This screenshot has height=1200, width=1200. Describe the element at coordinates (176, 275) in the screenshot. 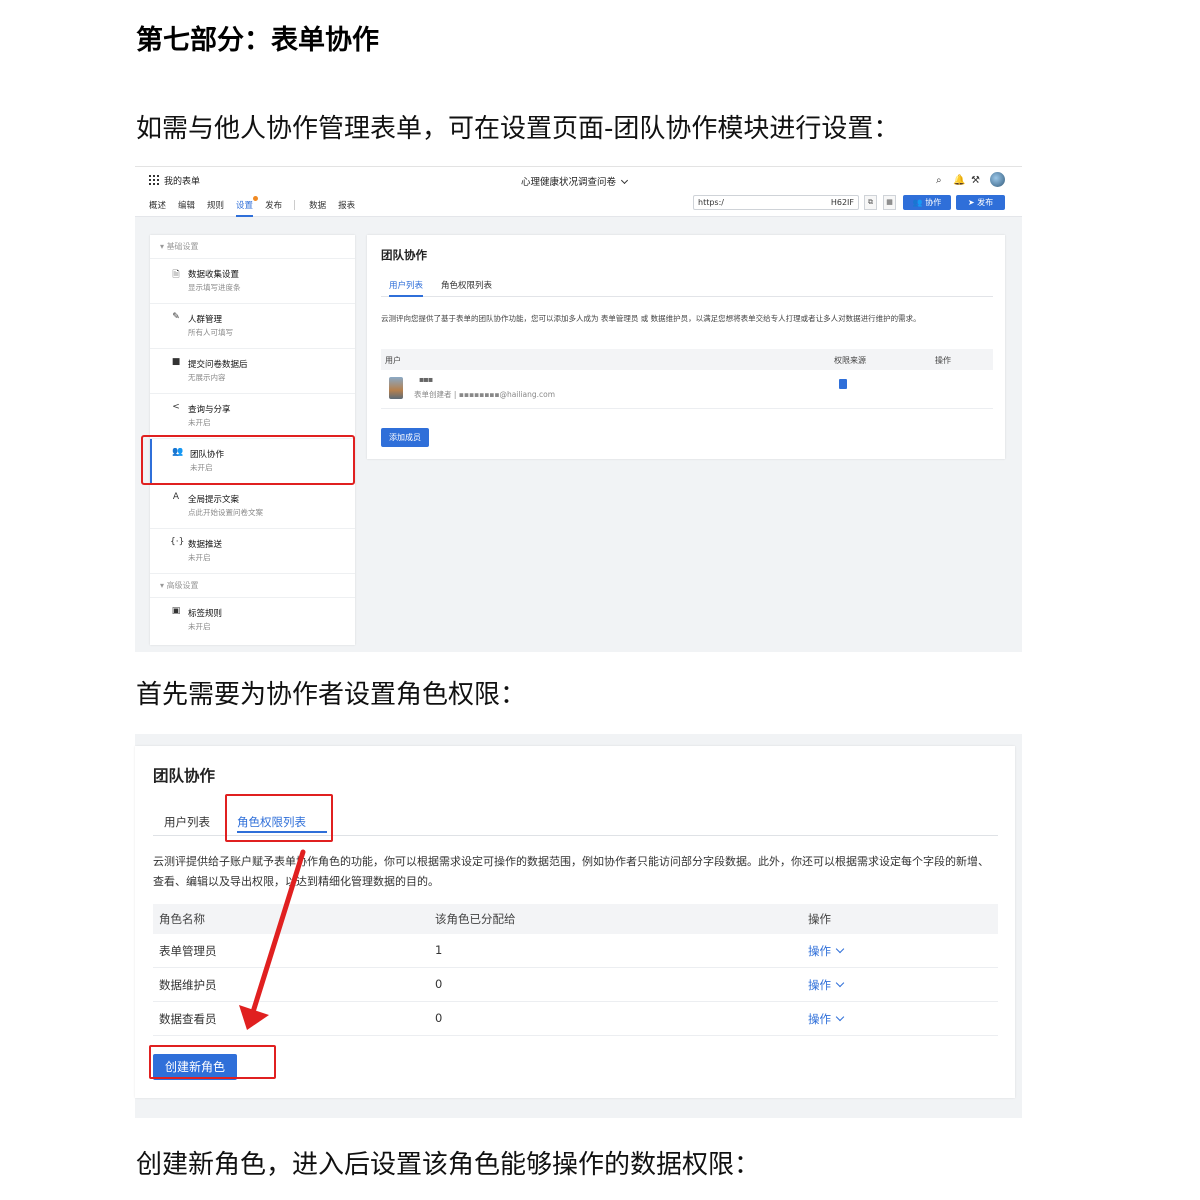

I see `document-icon: 🗎` at that location.